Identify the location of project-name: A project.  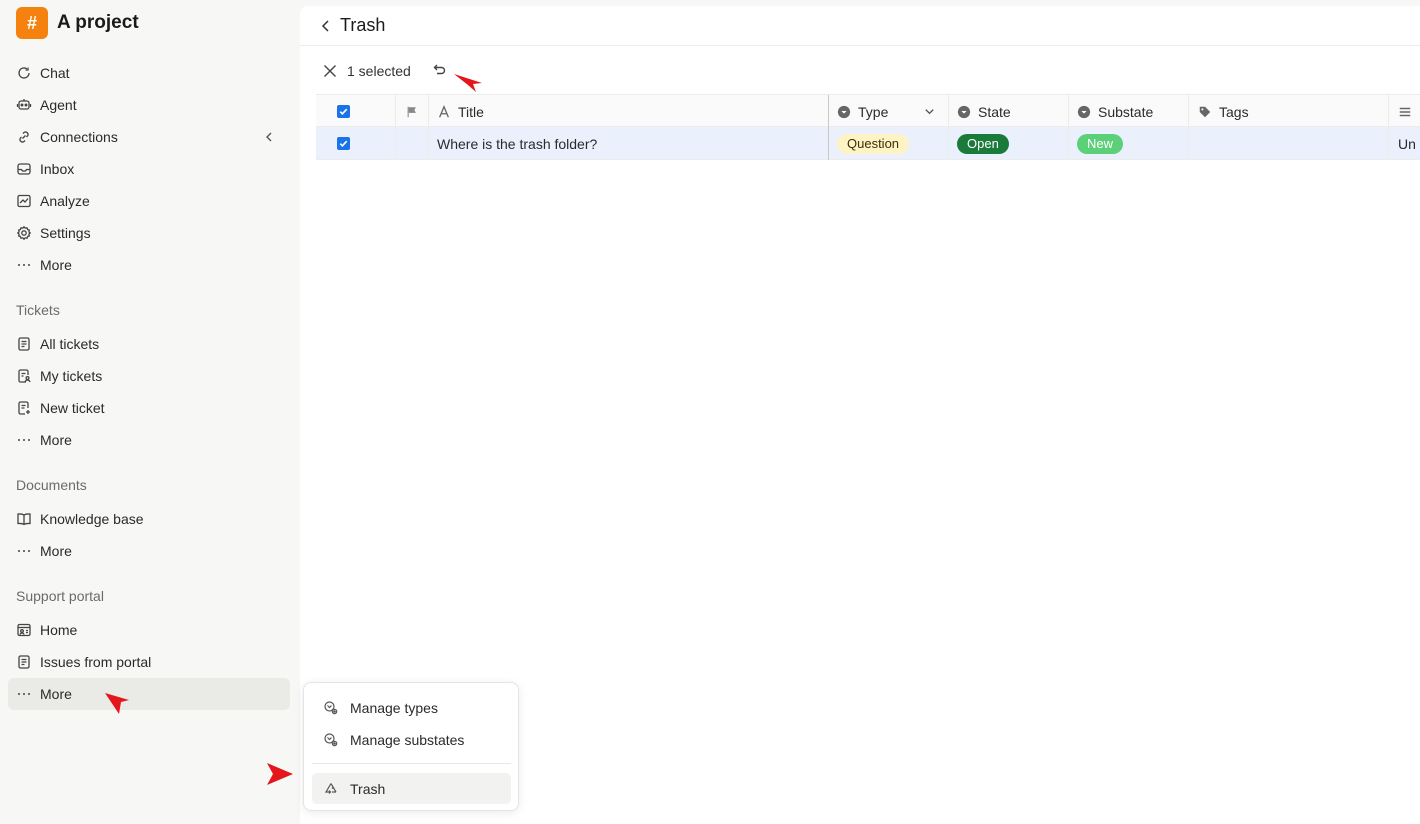
(98, 22).